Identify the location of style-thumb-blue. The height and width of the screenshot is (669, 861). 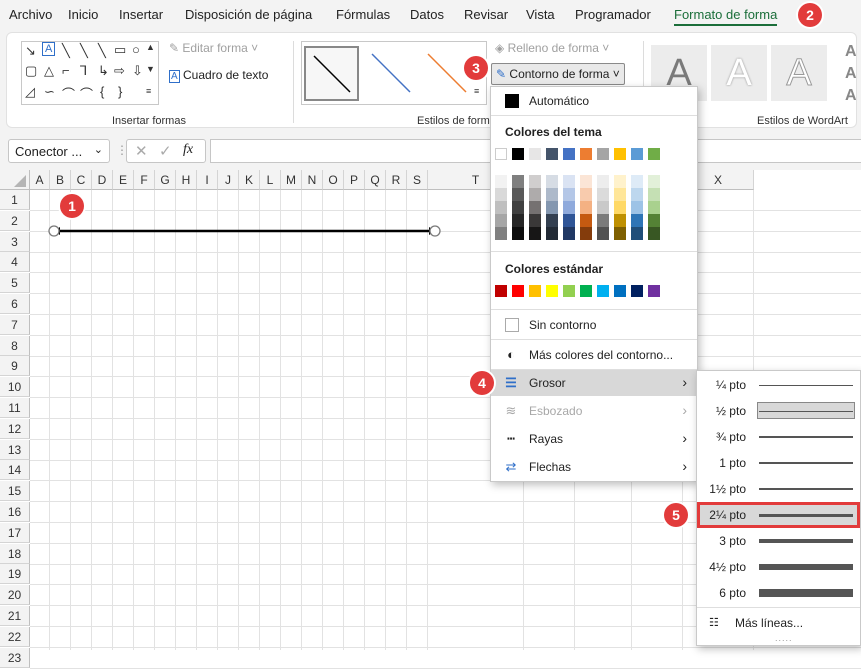
(391, 73).